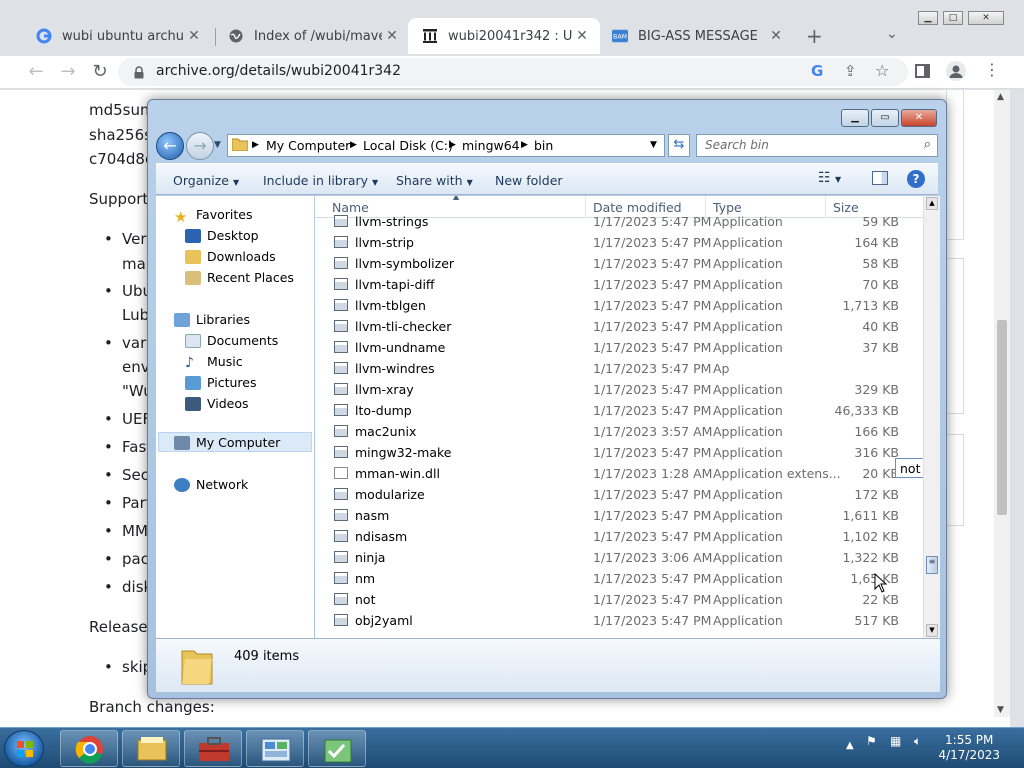 This screenshot has width=1024, height=768. What do you see at coordinates (308, 145) in the screenshot?
I see `breadcrumb-my-computer: My Computer` at bounding box center [308, 145].